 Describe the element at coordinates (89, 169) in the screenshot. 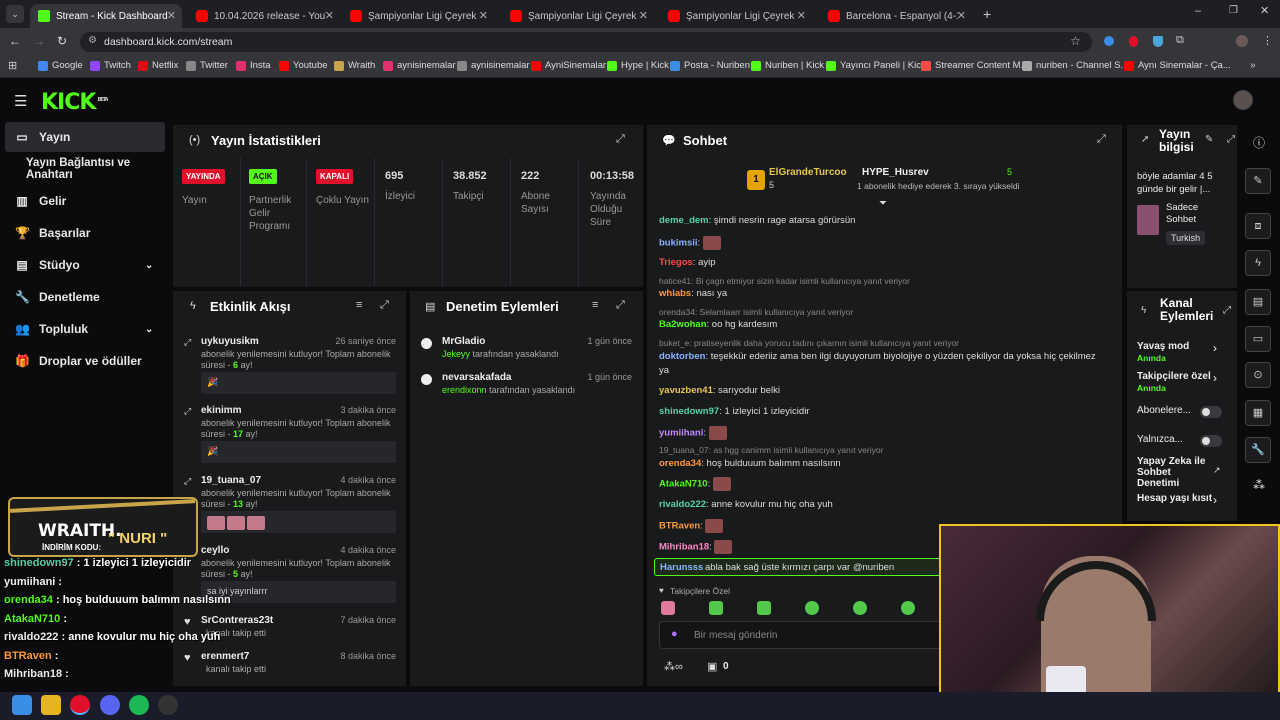

I see `sidebar-item-1: Yayın Bağlantısı ve Anahtarı` at that location.